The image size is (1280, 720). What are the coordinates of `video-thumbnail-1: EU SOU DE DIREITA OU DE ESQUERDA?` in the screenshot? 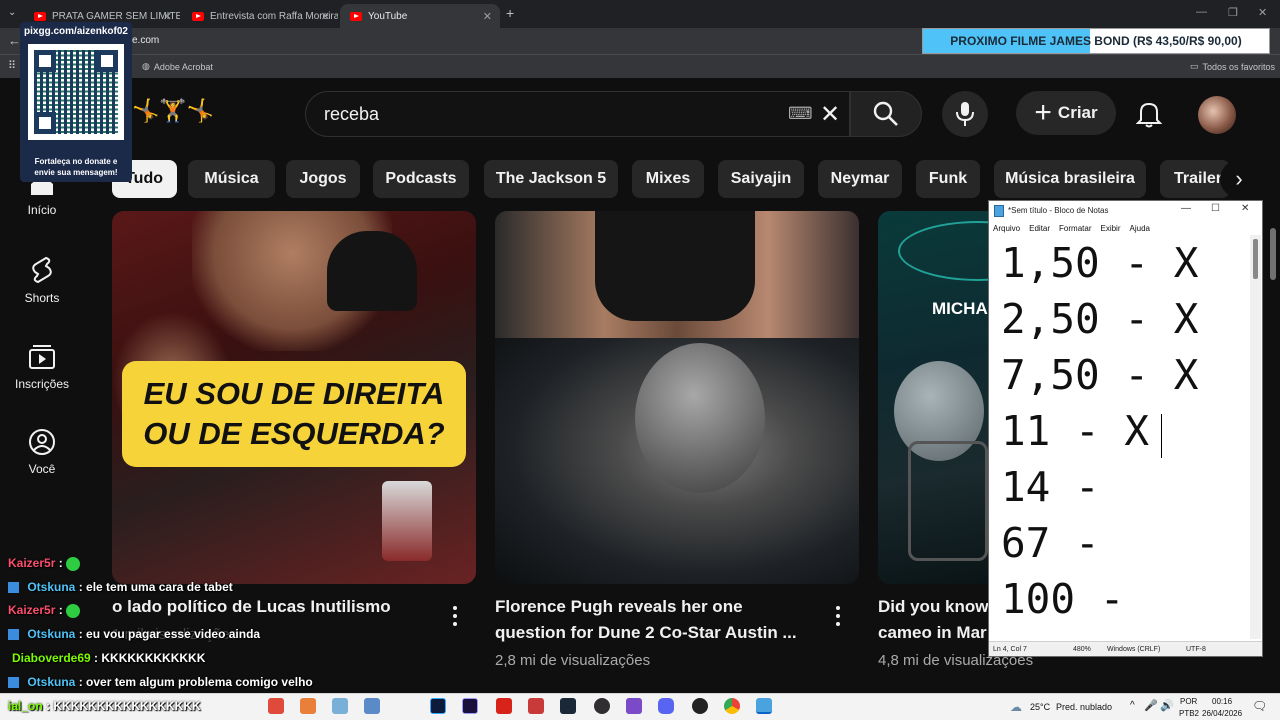 It's located at (294, 397).